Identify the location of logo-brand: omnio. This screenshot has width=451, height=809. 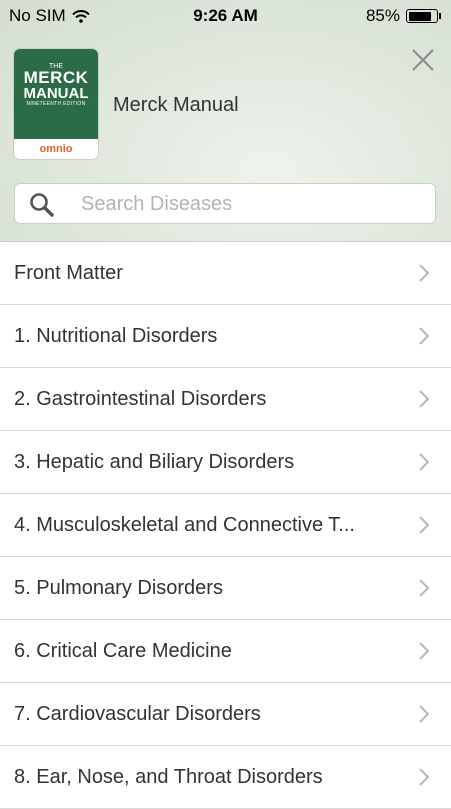
(56, 149).